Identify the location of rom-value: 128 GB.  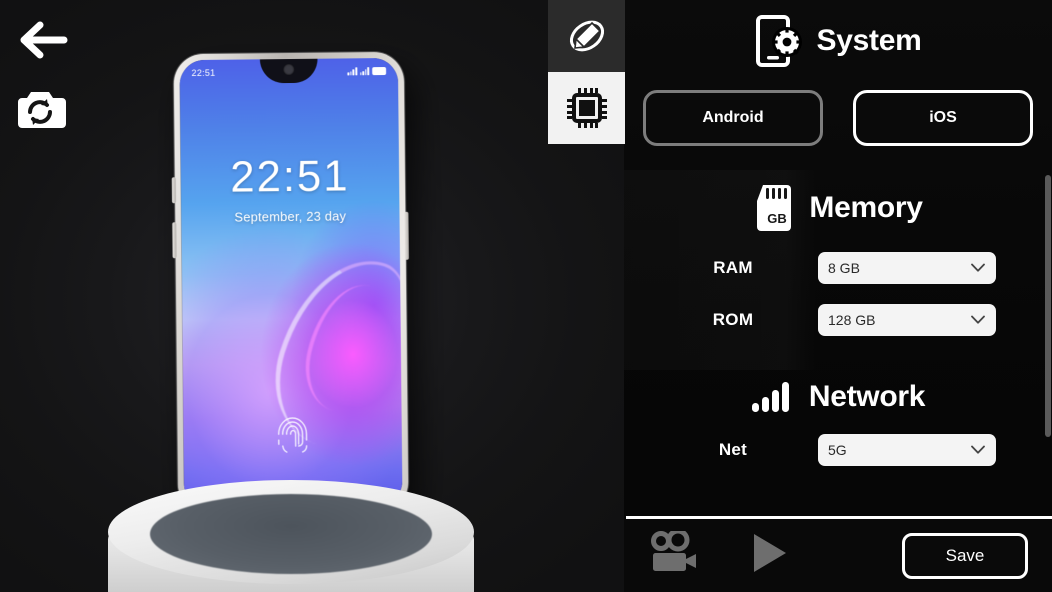
(852, 320).